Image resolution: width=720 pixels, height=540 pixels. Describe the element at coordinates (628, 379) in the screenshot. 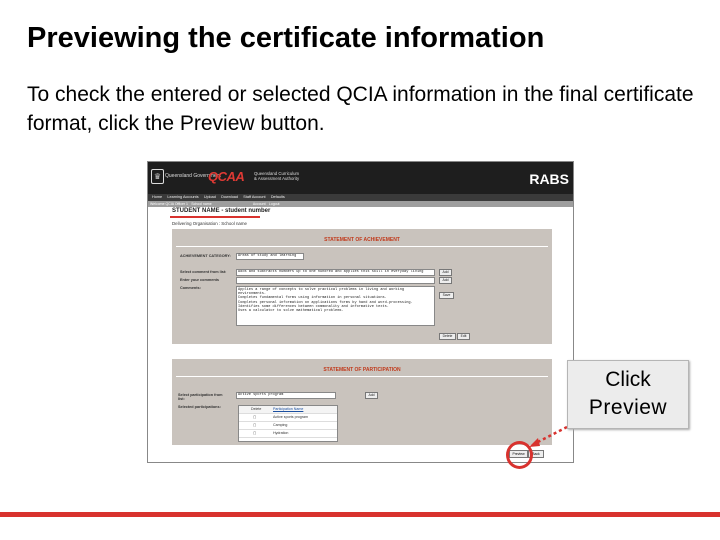

I see `callout-line-1: Click` at that location.